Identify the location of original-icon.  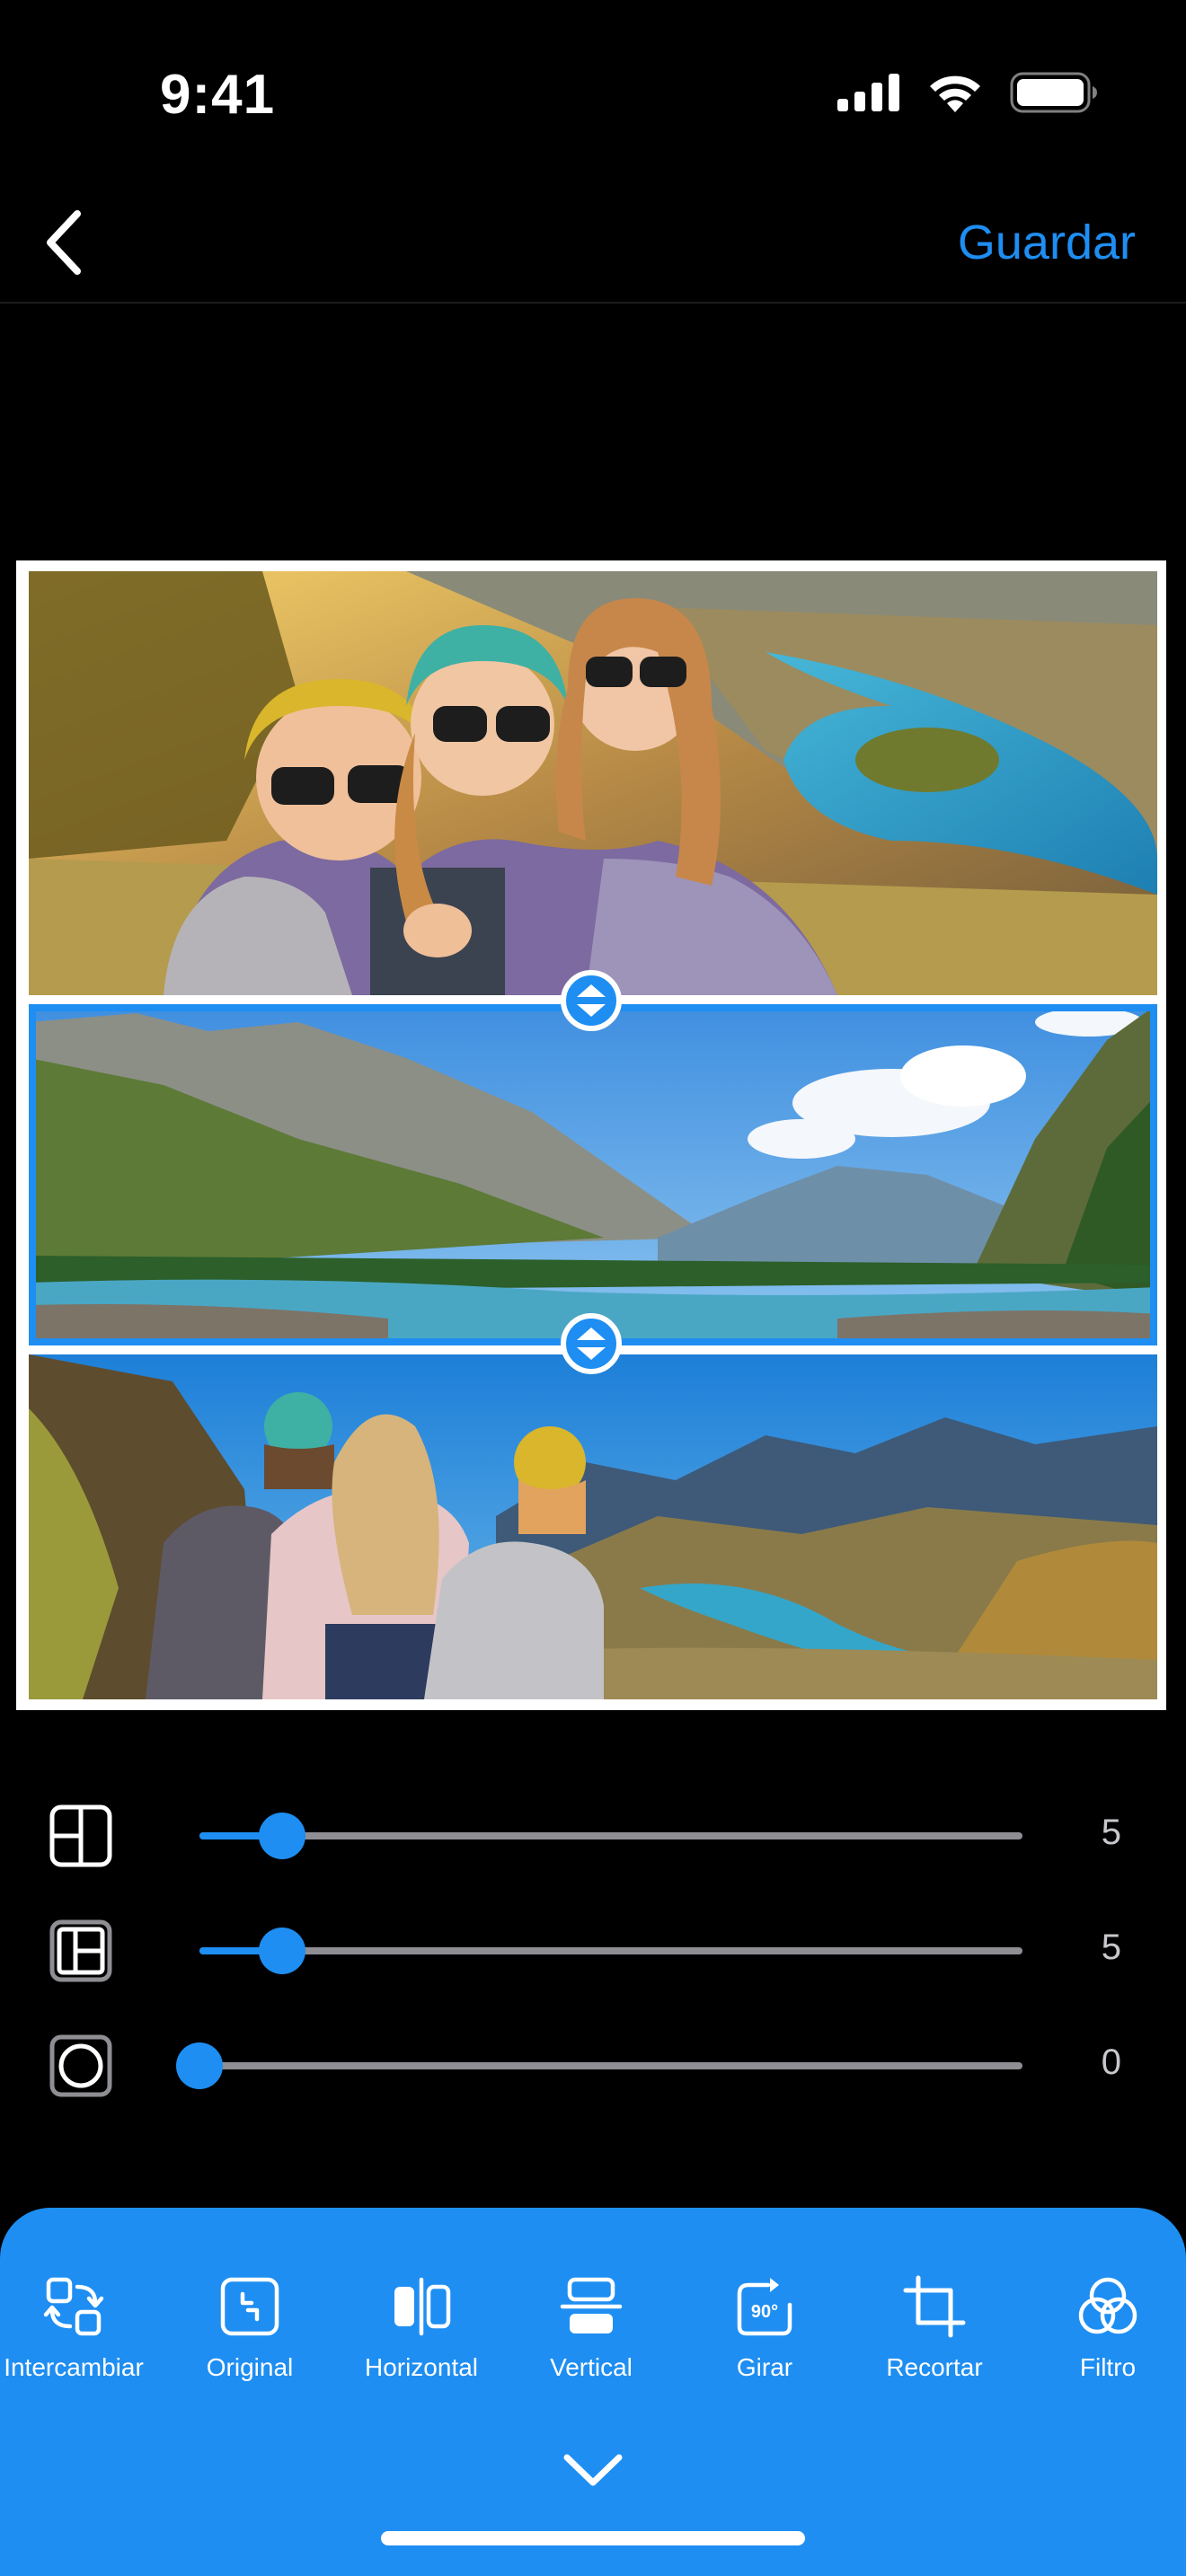
(249, 2306).